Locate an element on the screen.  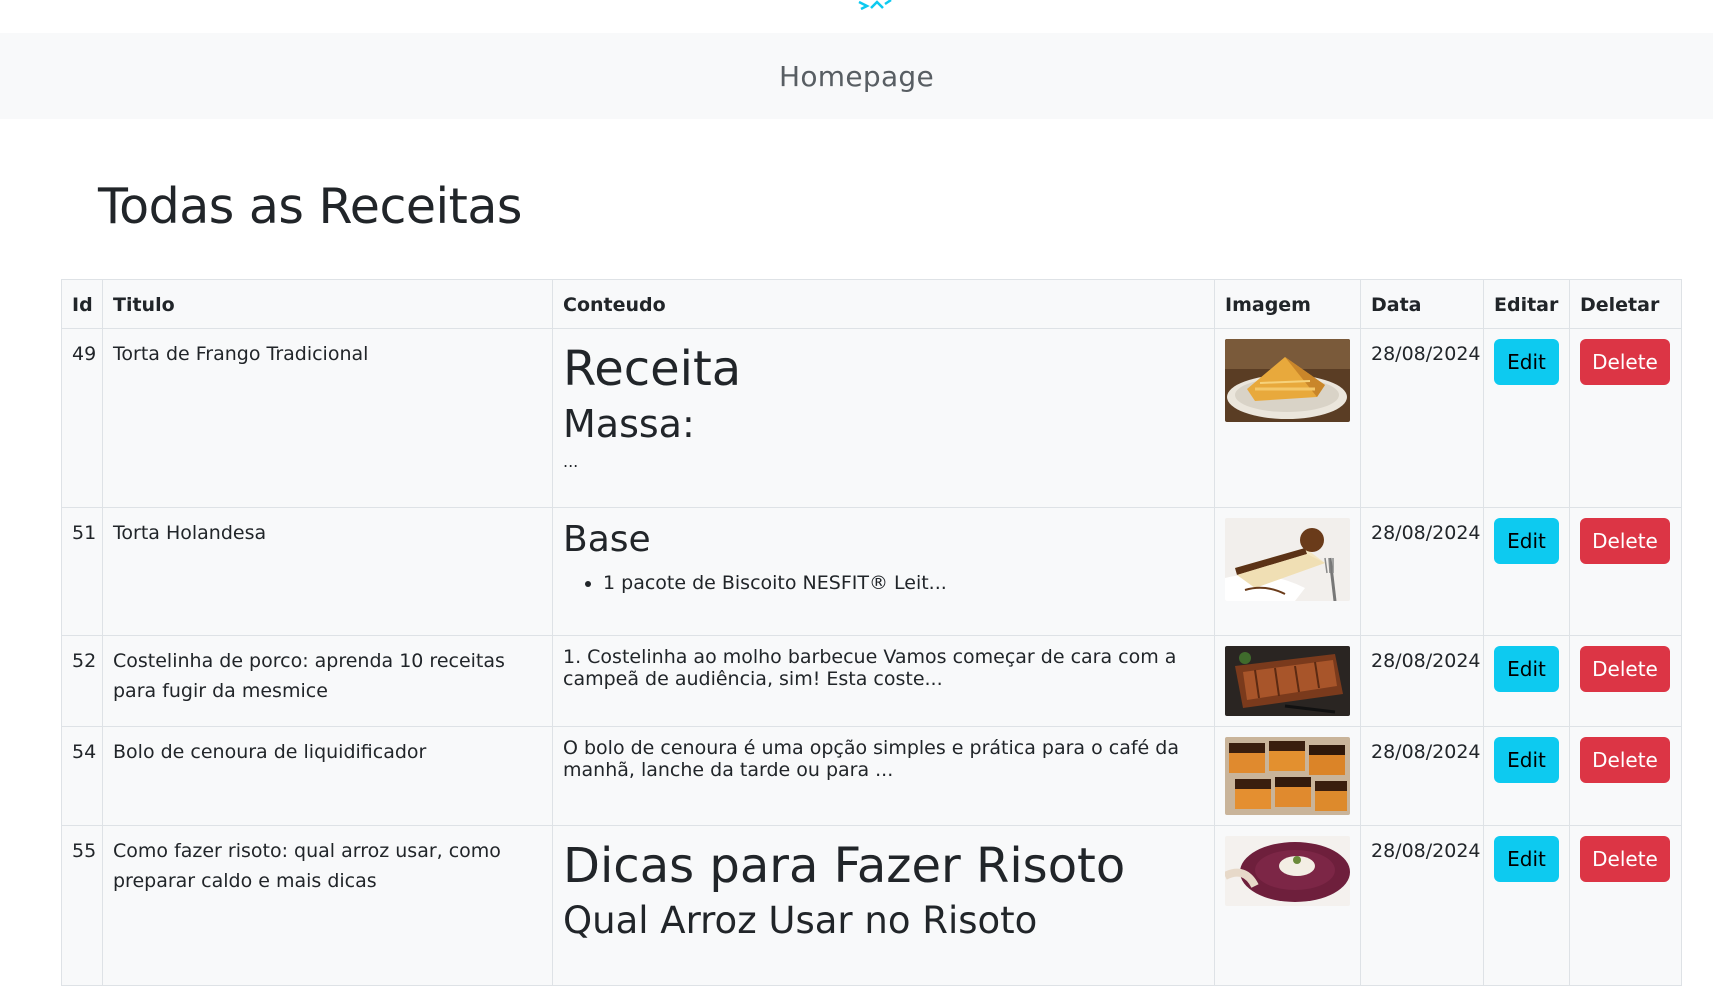
recipe-image-bolo-cenoura is located at coordinates (1287, 776).